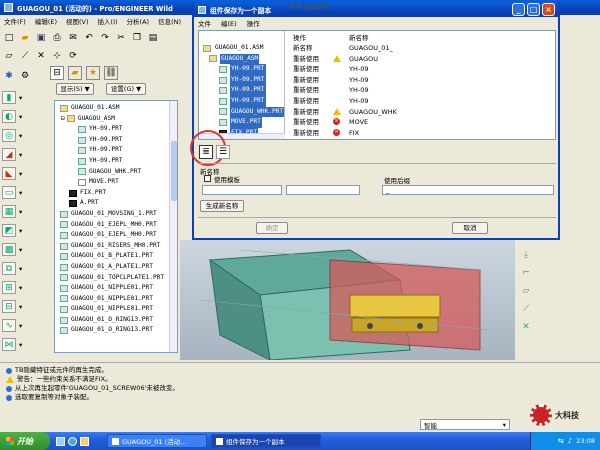 This screenshot has width=600, height=450. What do you see at coordinates (25, 56) in the screenshot?
I see `datum-axis-icon: ⟋` at bounding box center [25, 56].